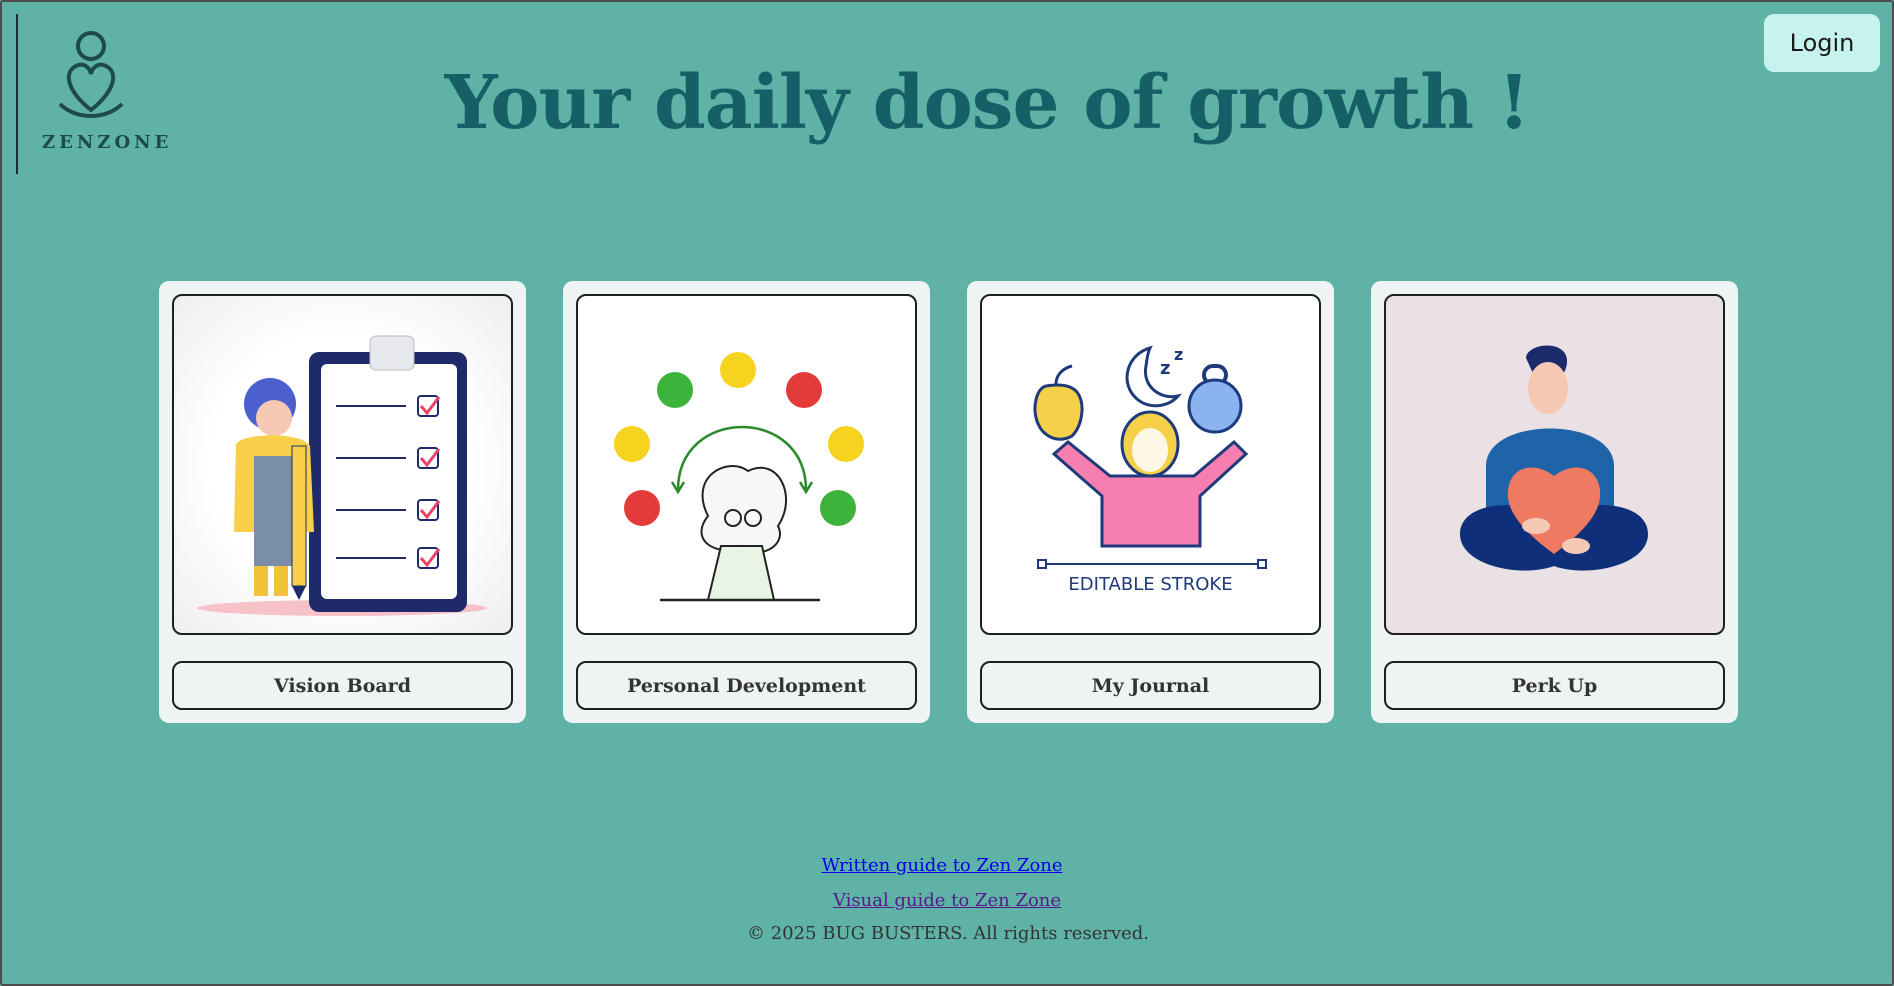 The width and height of the screenshot is (1894, 986). I want to click on card-label-vision-board: Vision Board, so click(342, 685).